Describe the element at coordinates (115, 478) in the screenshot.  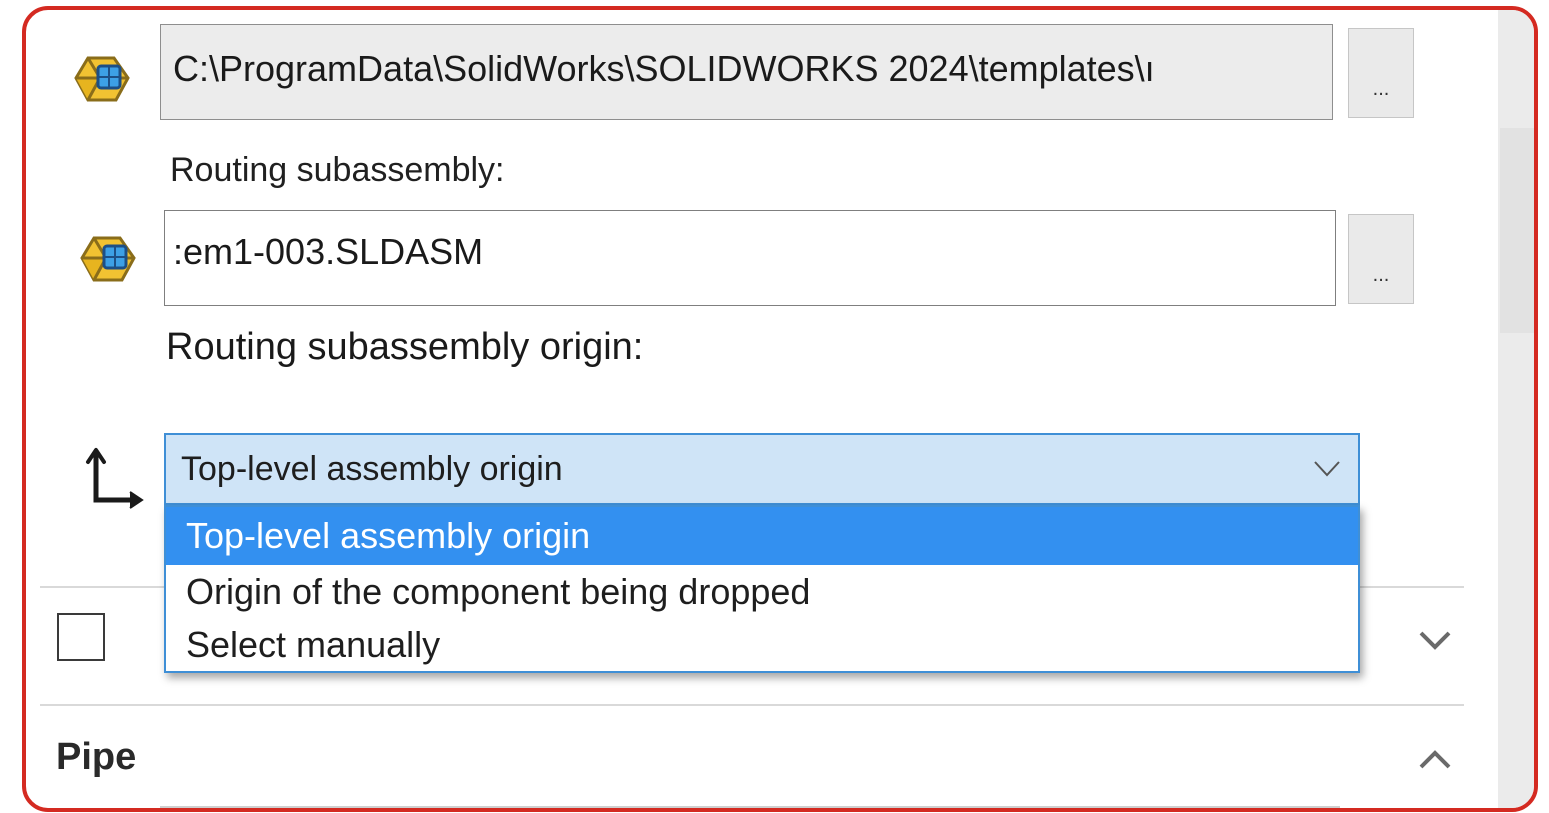
I see `coordinate-axes-icon` at that location.